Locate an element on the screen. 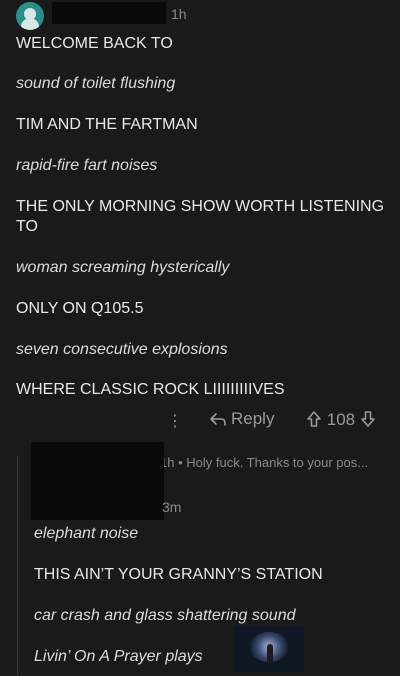 This screenshot has height=676, width=400. comment-actions: ⋮ Reply 108 is located at coordinates (200, 421).